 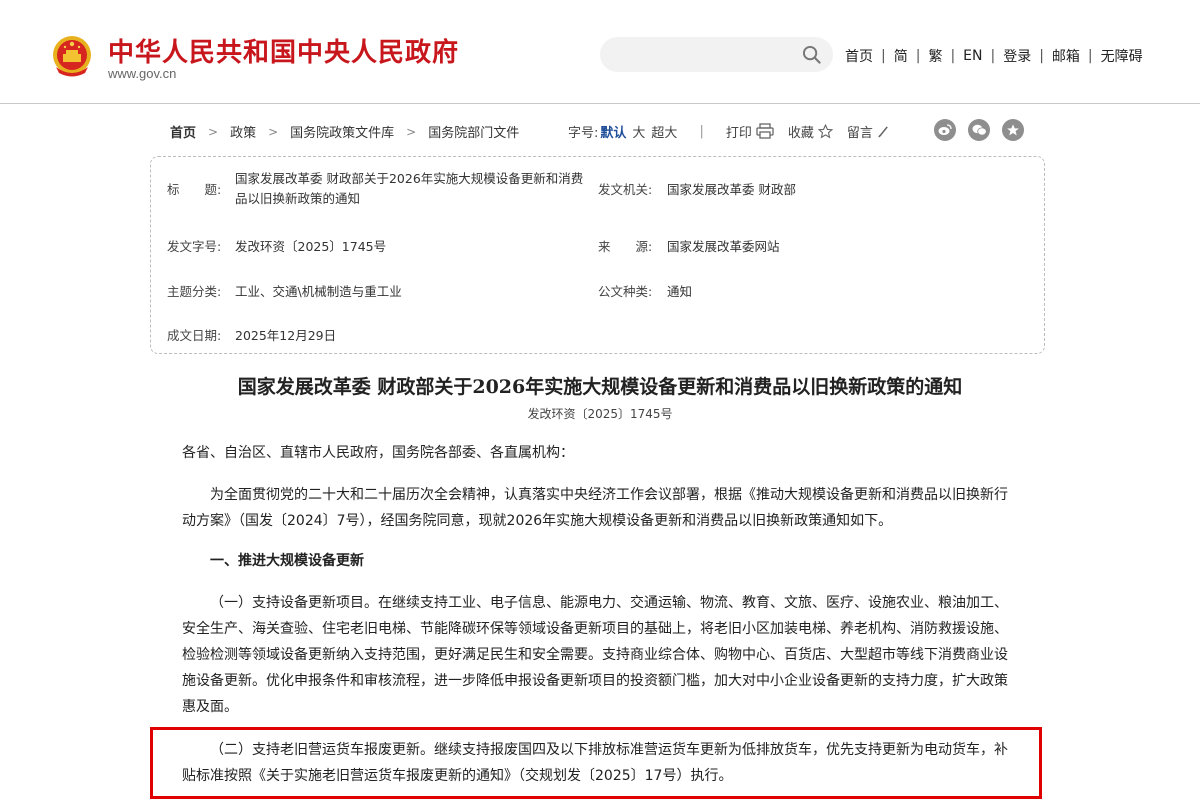 What do you see at coordinates (979, 130) in the screenshot?
I see `wechat-icon` at bounding box center [979, 130].